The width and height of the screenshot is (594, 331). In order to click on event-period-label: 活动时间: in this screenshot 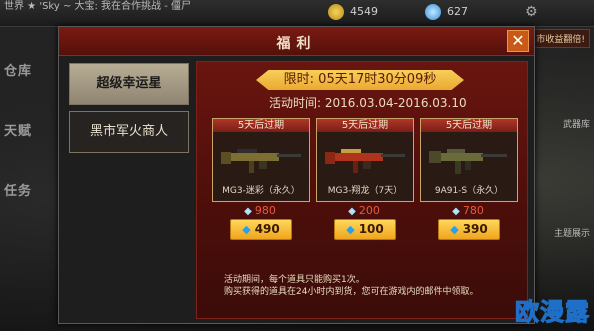, I will do `click(295, 103)`.